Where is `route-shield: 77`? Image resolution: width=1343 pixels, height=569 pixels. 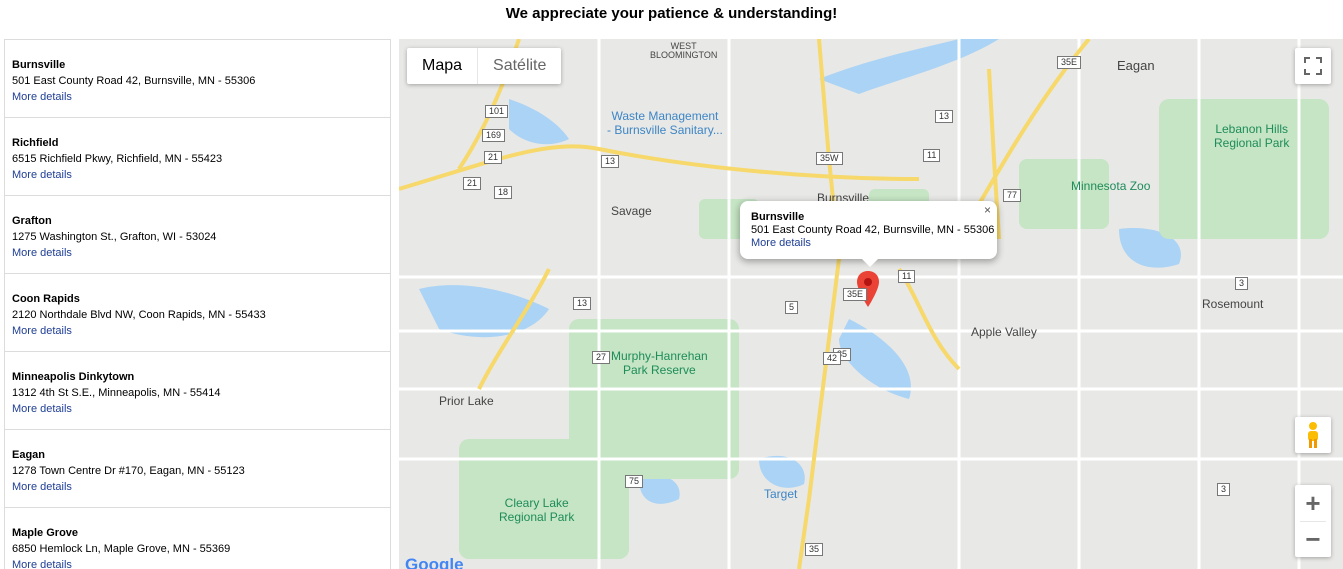 route-shield: 77 is located at coordinates (1012, 195).